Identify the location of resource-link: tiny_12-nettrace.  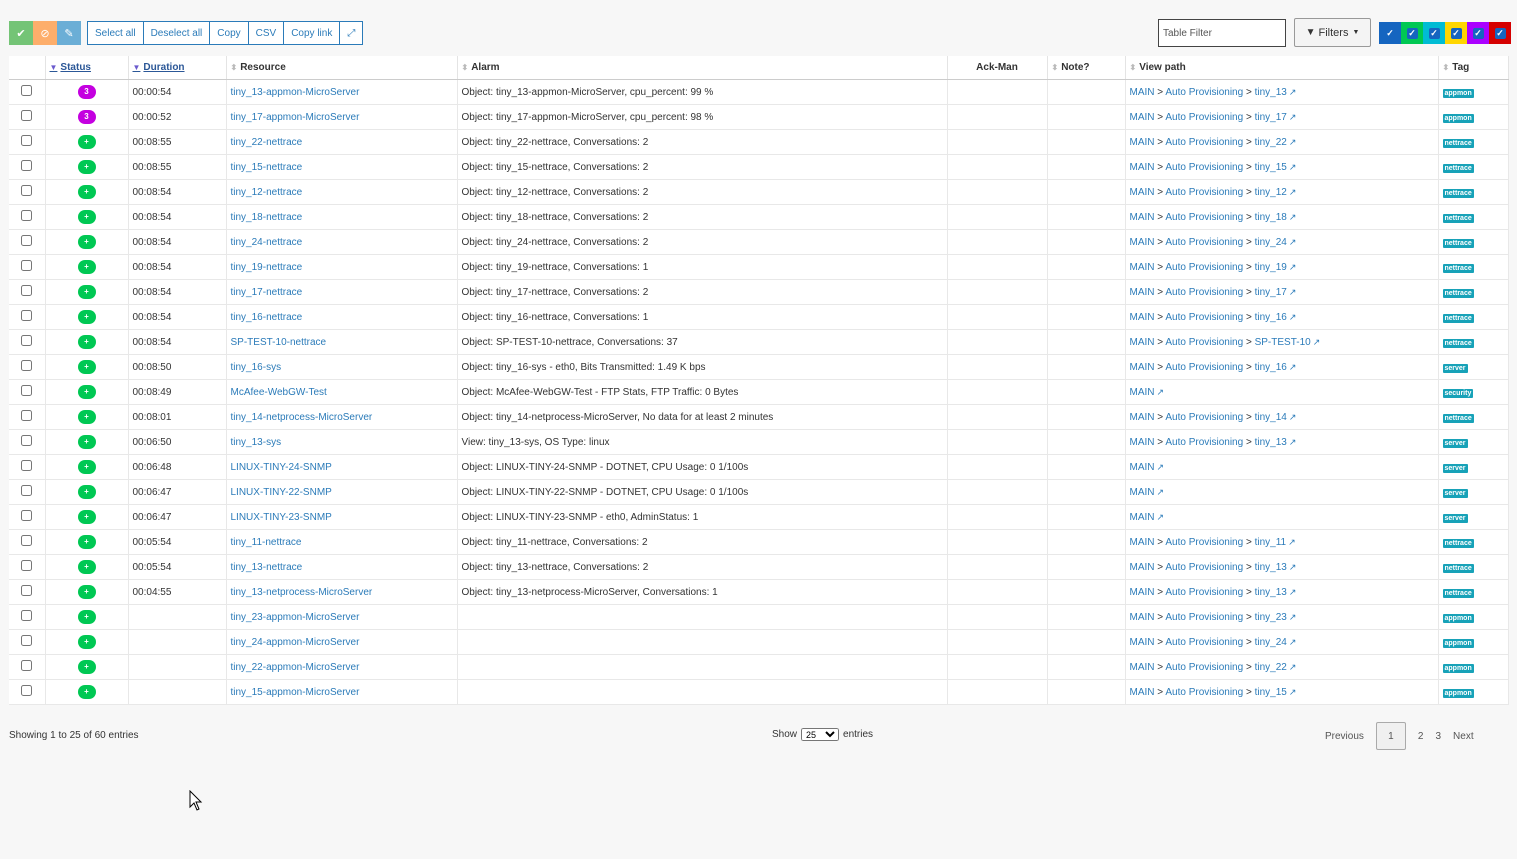
(267, 192).